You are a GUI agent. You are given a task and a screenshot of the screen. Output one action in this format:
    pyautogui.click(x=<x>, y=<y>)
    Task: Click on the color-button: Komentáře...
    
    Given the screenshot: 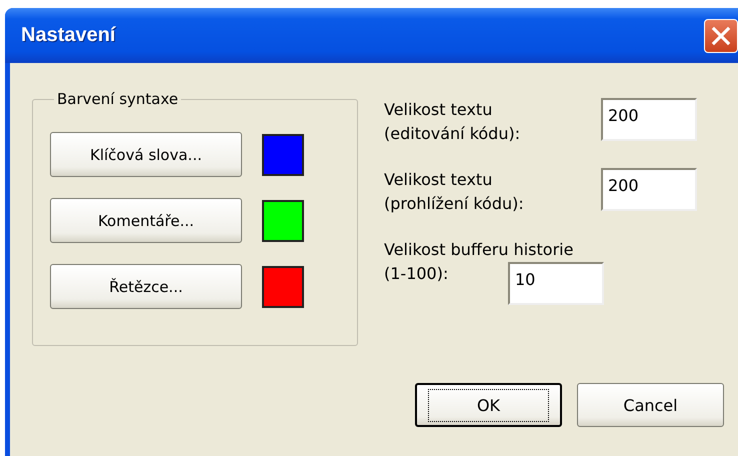 What is the action you would take?
    pyautogui.click(x=146, y=220)
    